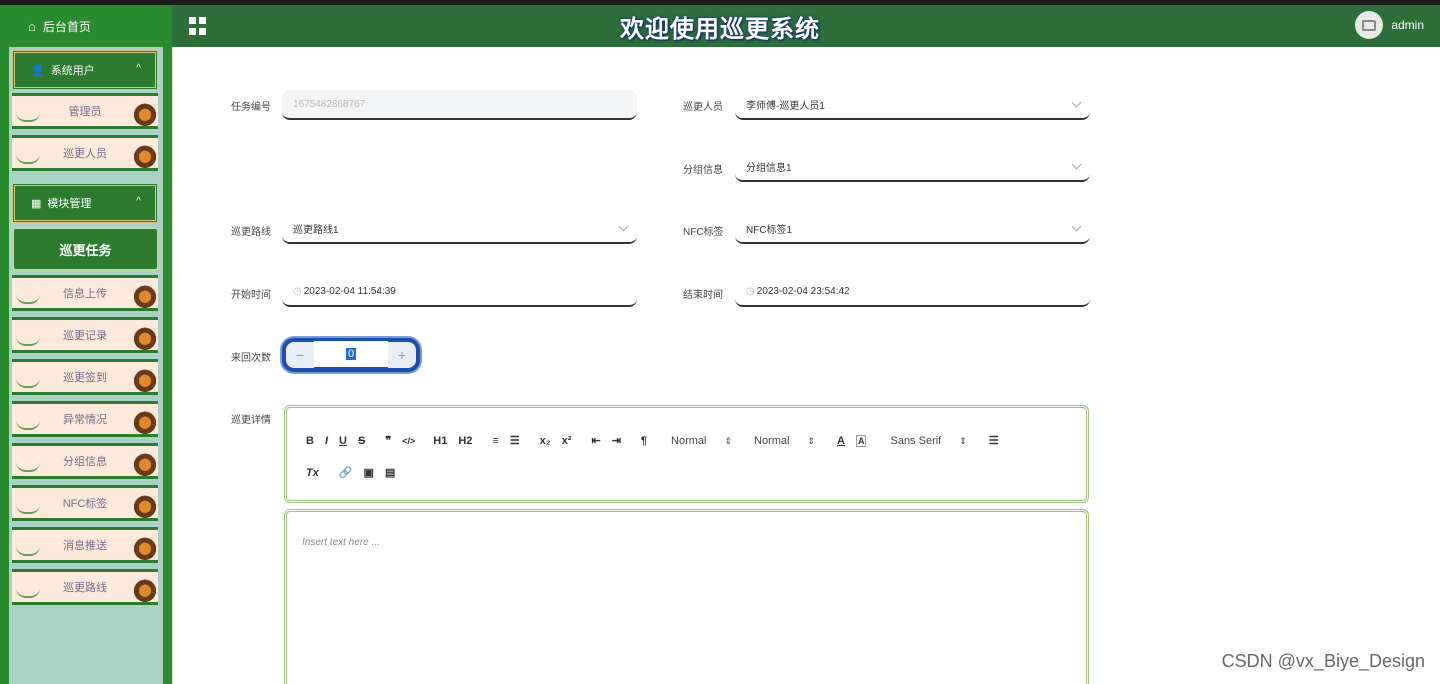  I want to click on header-select: Normal ⇕, so click(701, 441).